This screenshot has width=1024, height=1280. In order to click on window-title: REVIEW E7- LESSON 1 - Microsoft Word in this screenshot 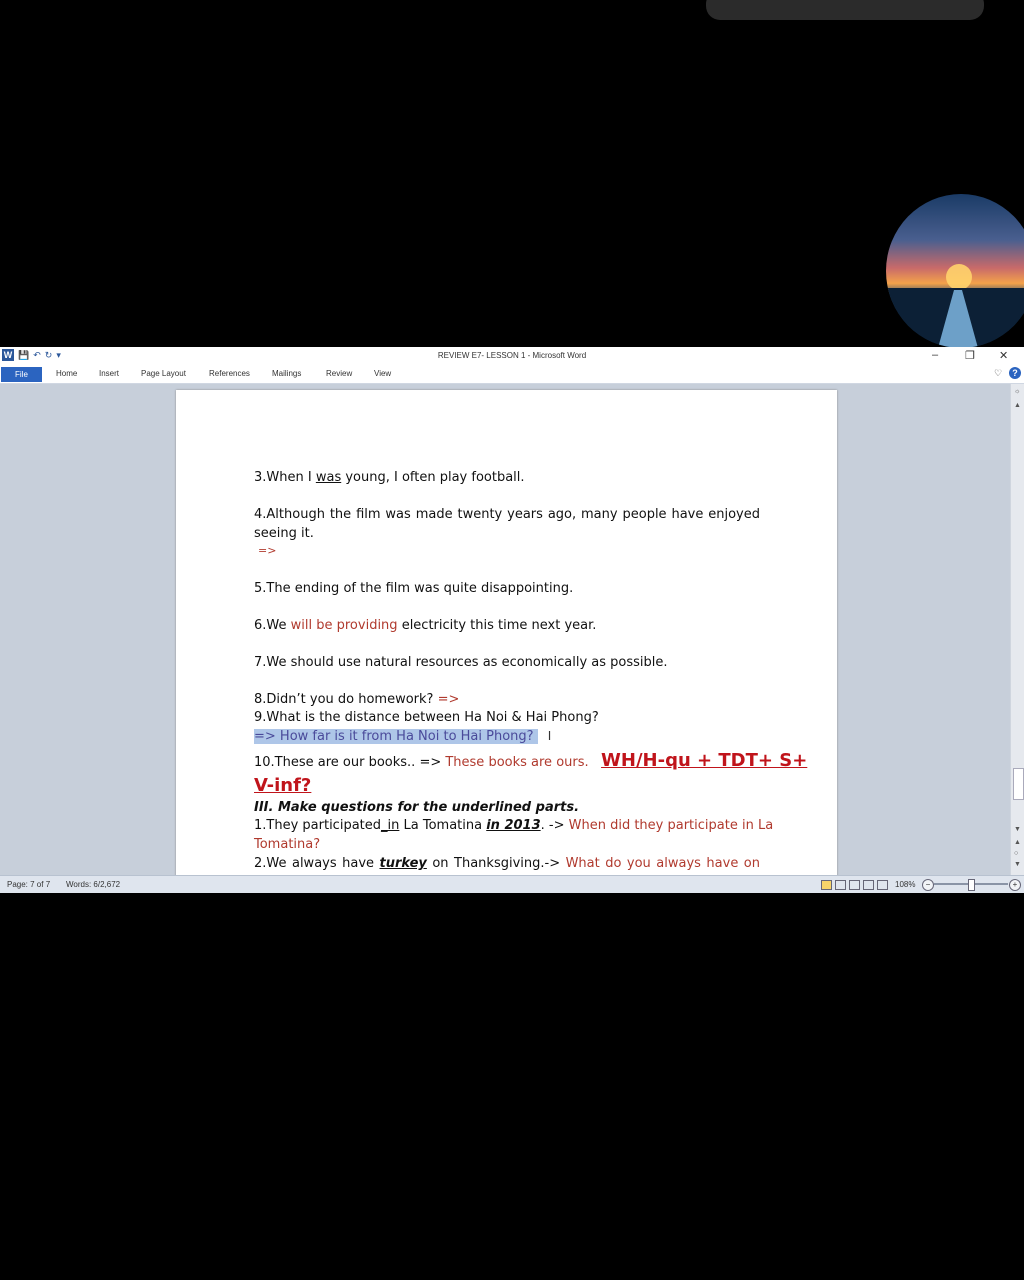, I will do `click(512, 355)`.